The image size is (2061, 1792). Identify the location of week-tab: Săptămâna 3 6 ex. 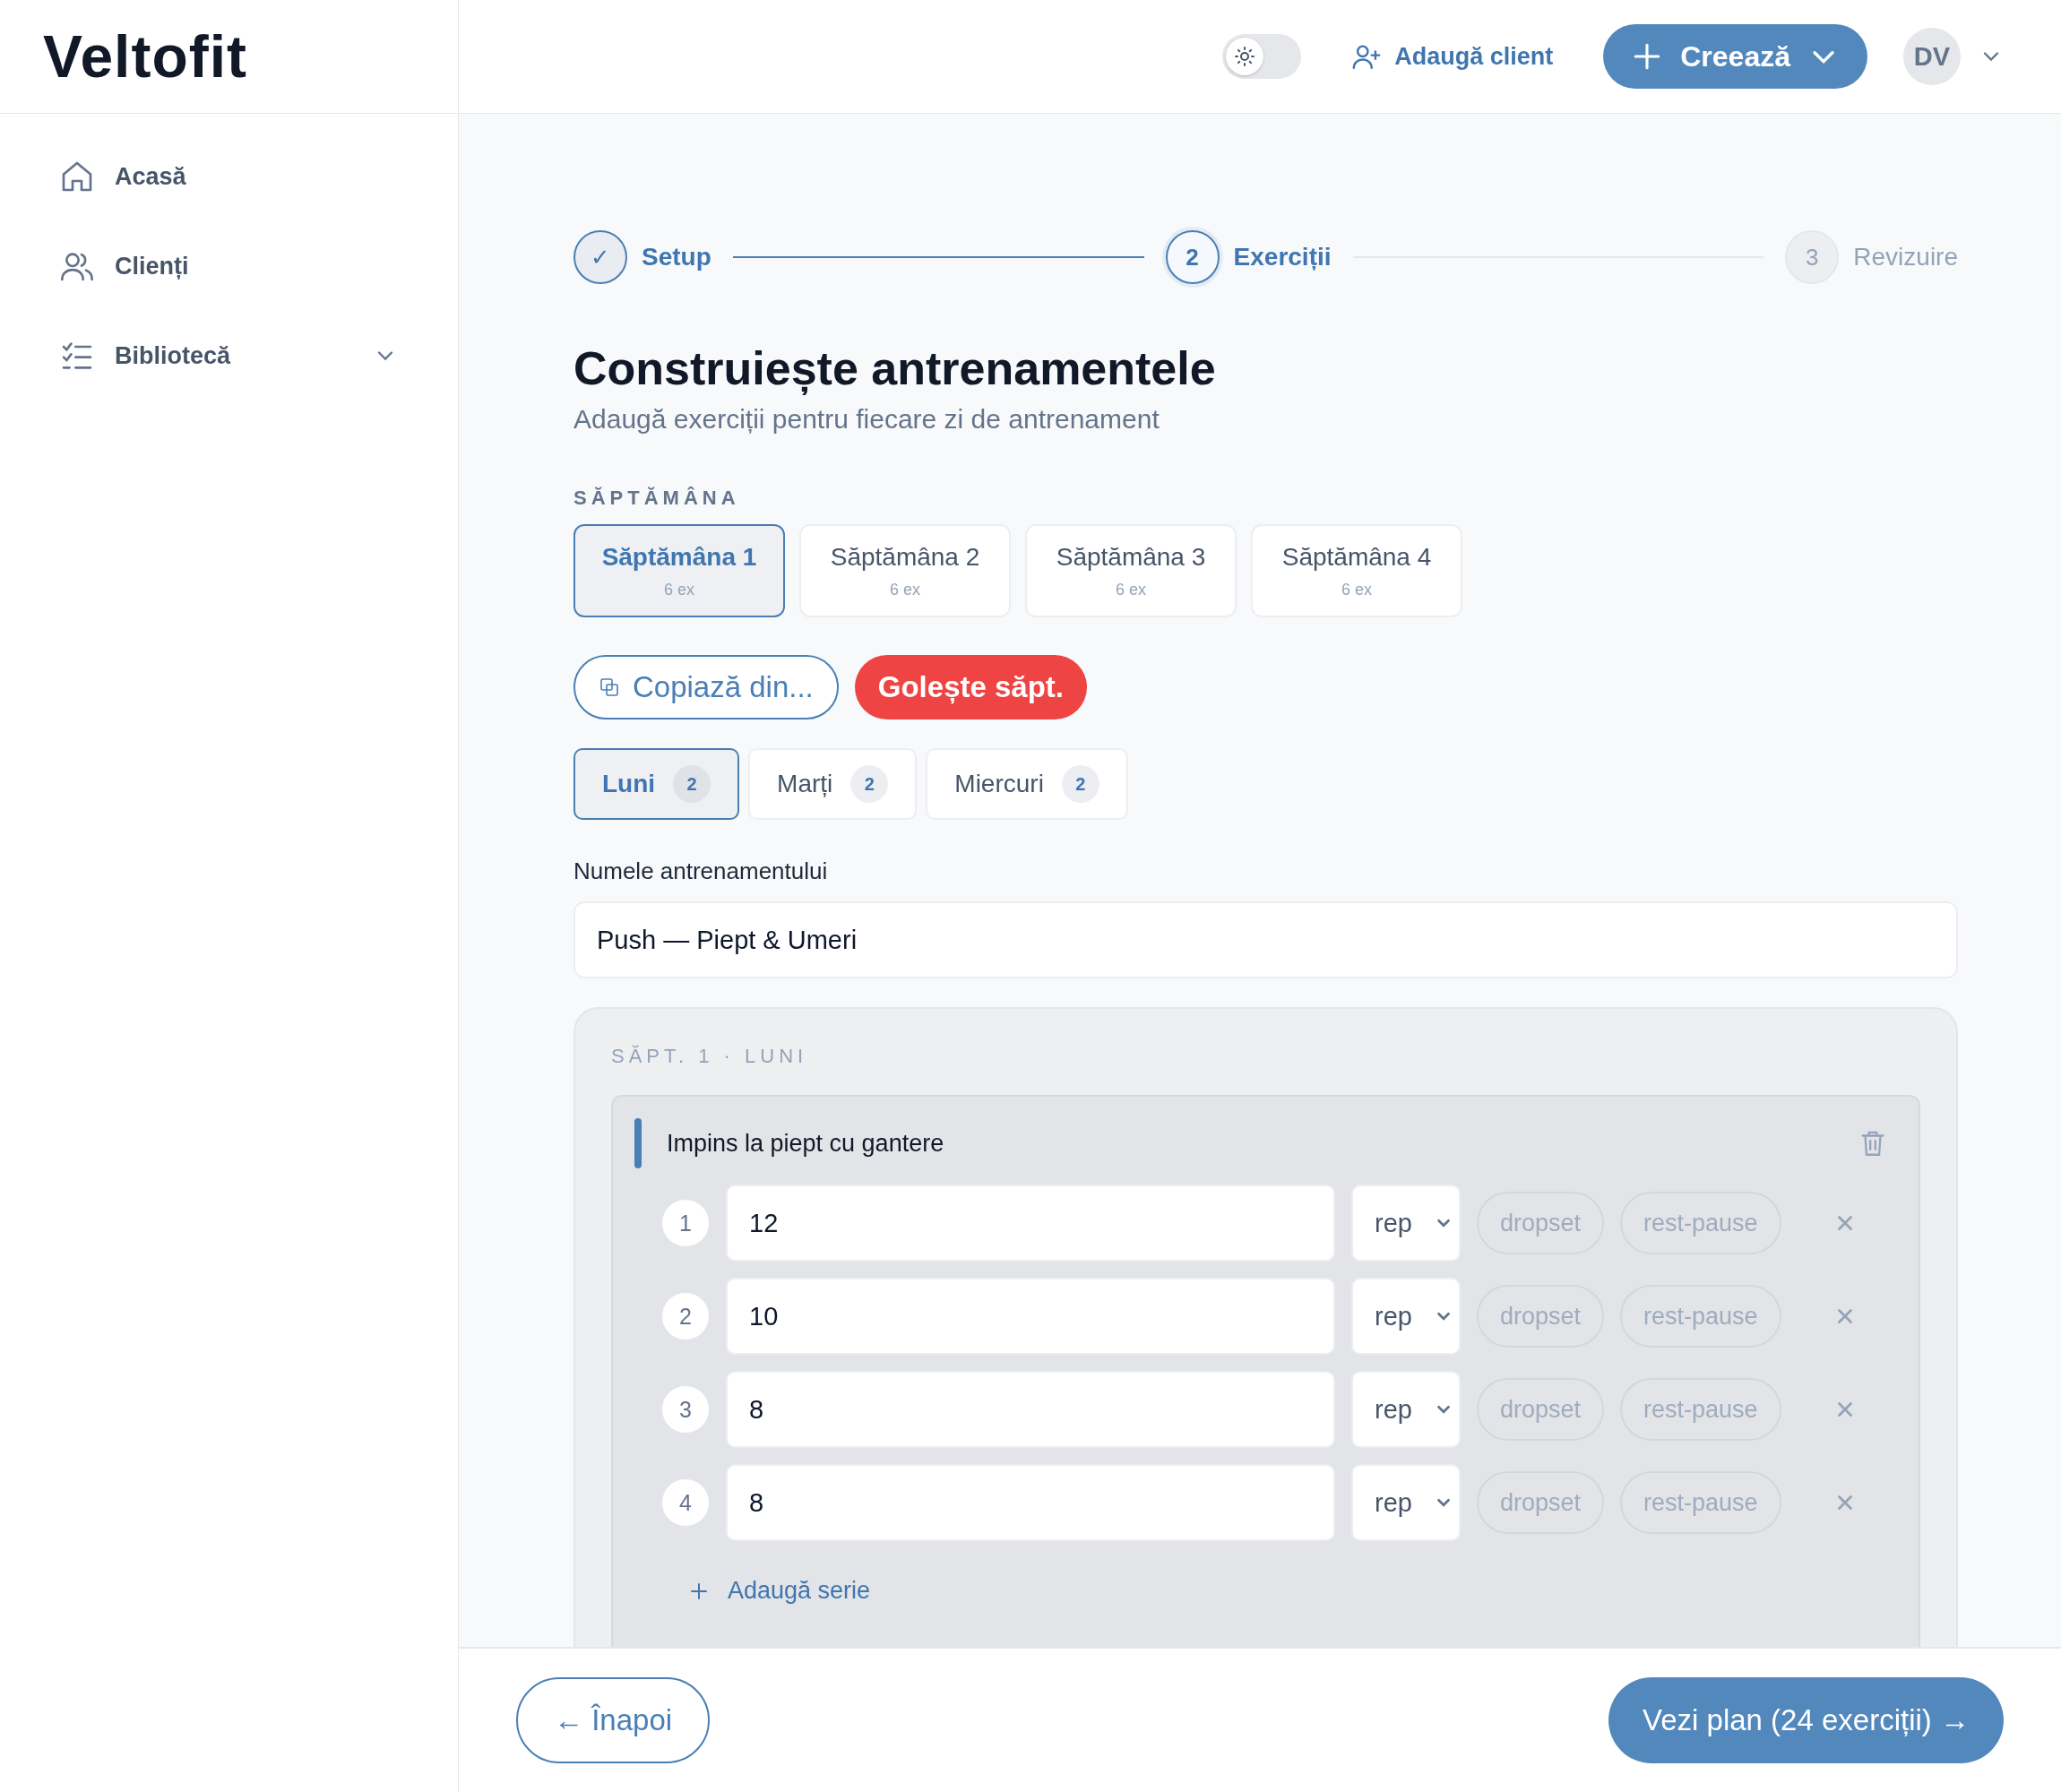
(1131, 570).